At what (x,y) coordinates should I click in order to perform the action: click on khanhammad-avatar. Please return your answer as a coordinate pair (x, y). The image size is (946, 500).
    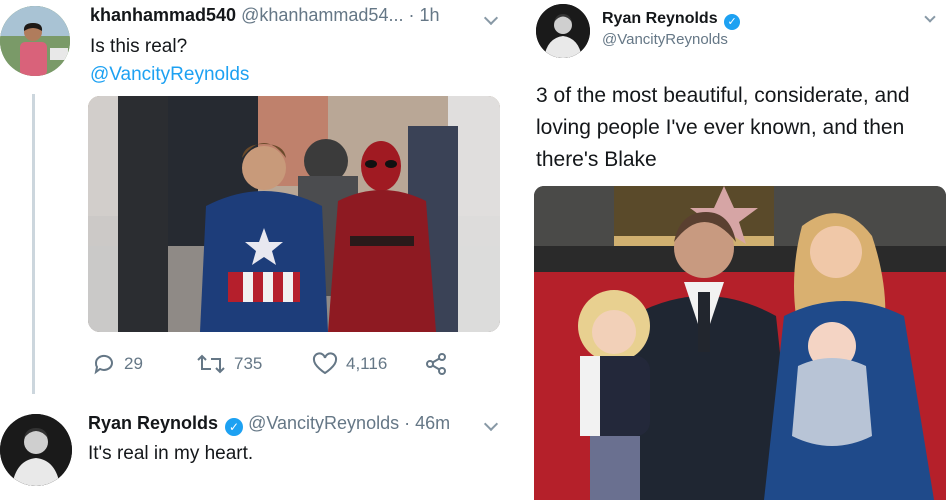
    Looking at the image, I should click on (35, 41).